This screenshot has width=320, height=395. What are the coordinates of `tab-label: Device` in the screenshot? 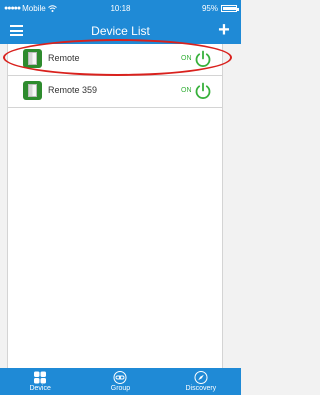 It's located at (40, 388).